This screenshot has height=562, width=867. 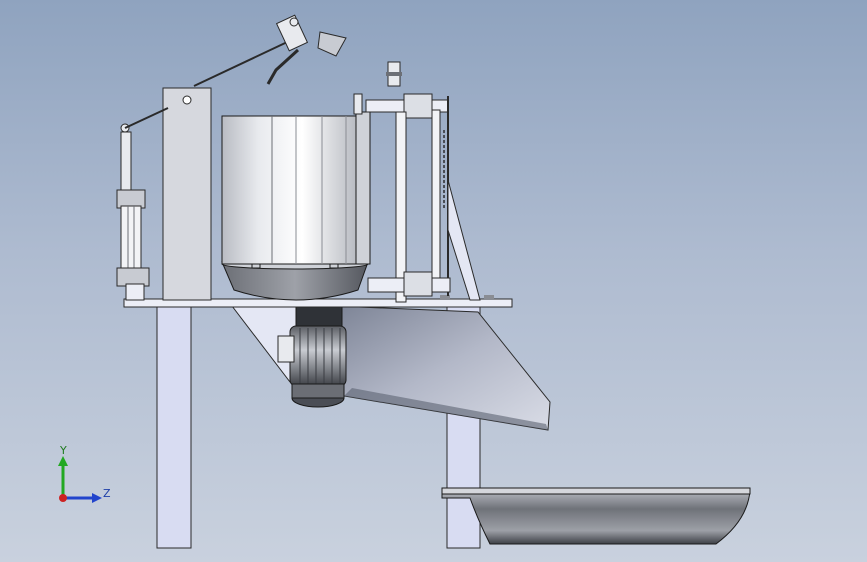 I want to click on collection-tray, so click(x=596, y=516).